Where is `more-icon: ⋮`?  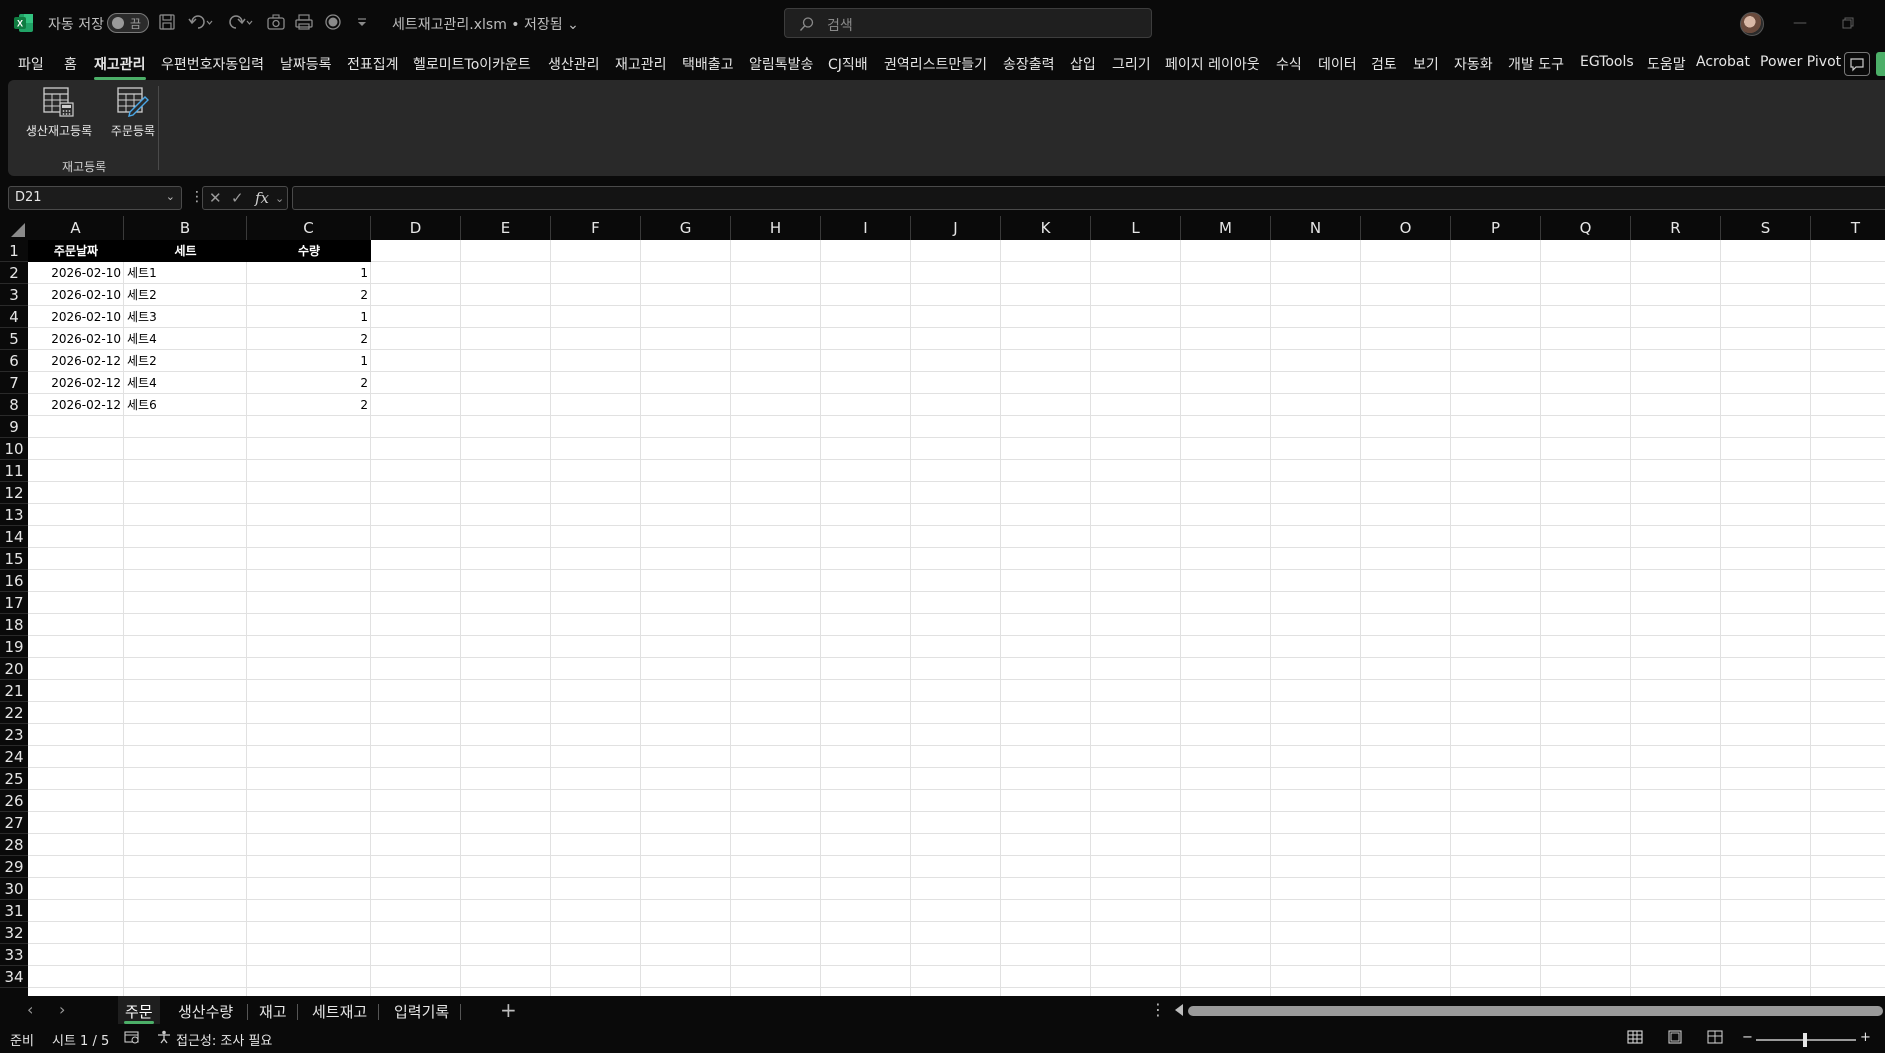 more-icon: ⋮ is located at coordinates (1158, 1009).